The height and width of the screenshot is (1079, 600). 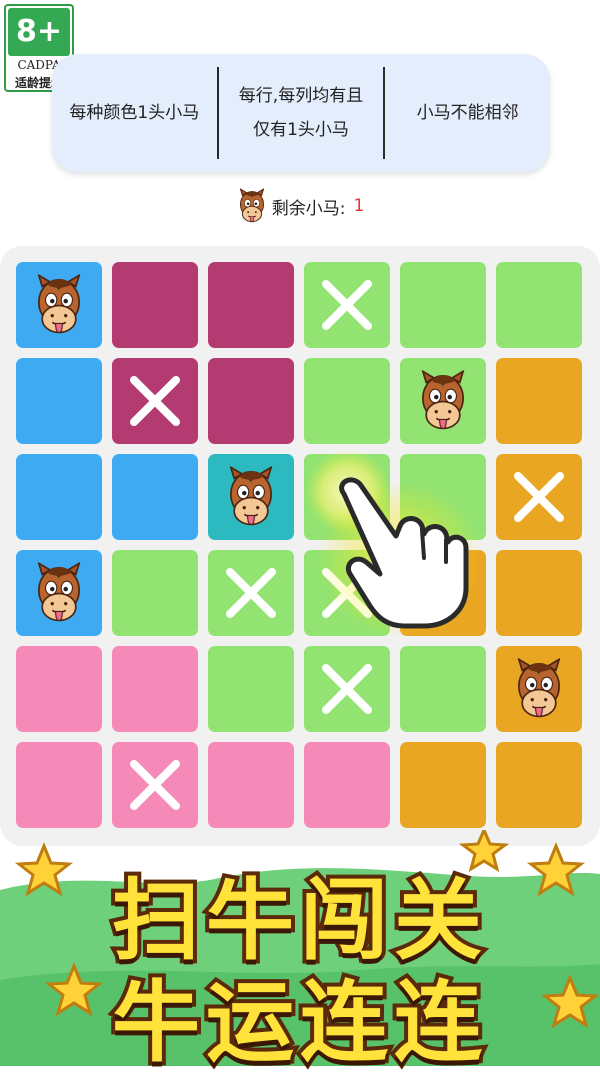 What do you see at coordinates (308, 208) in the screenshot?
I see `remaining-label: 剩余小马:` at bounding box center [308, 208].